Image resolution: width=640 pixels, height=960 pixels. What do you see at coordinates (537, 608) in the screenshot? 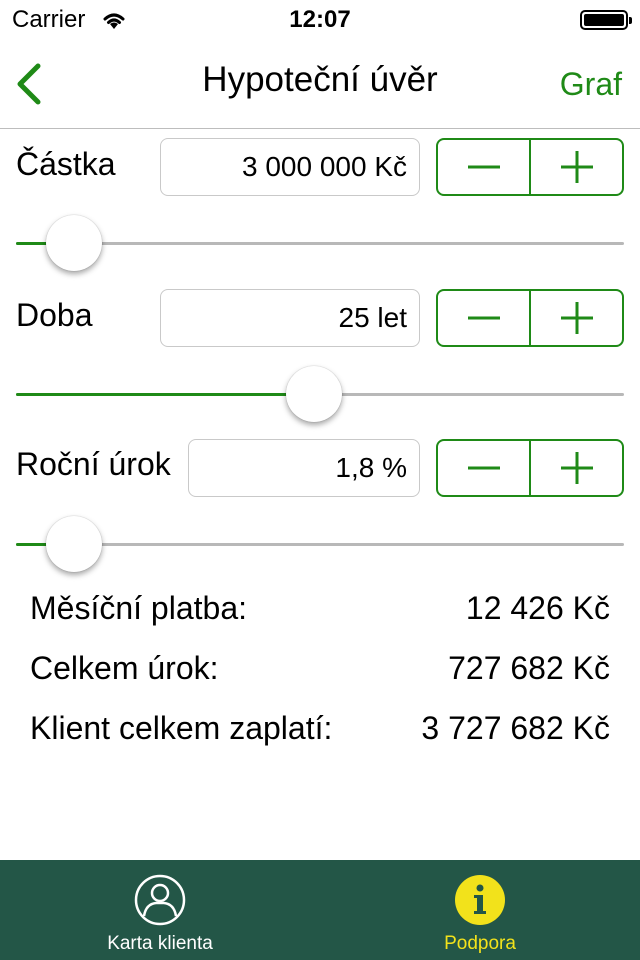
I see `monthly-payment-value: 12 426 Kč` at bounding box center [537, 608].